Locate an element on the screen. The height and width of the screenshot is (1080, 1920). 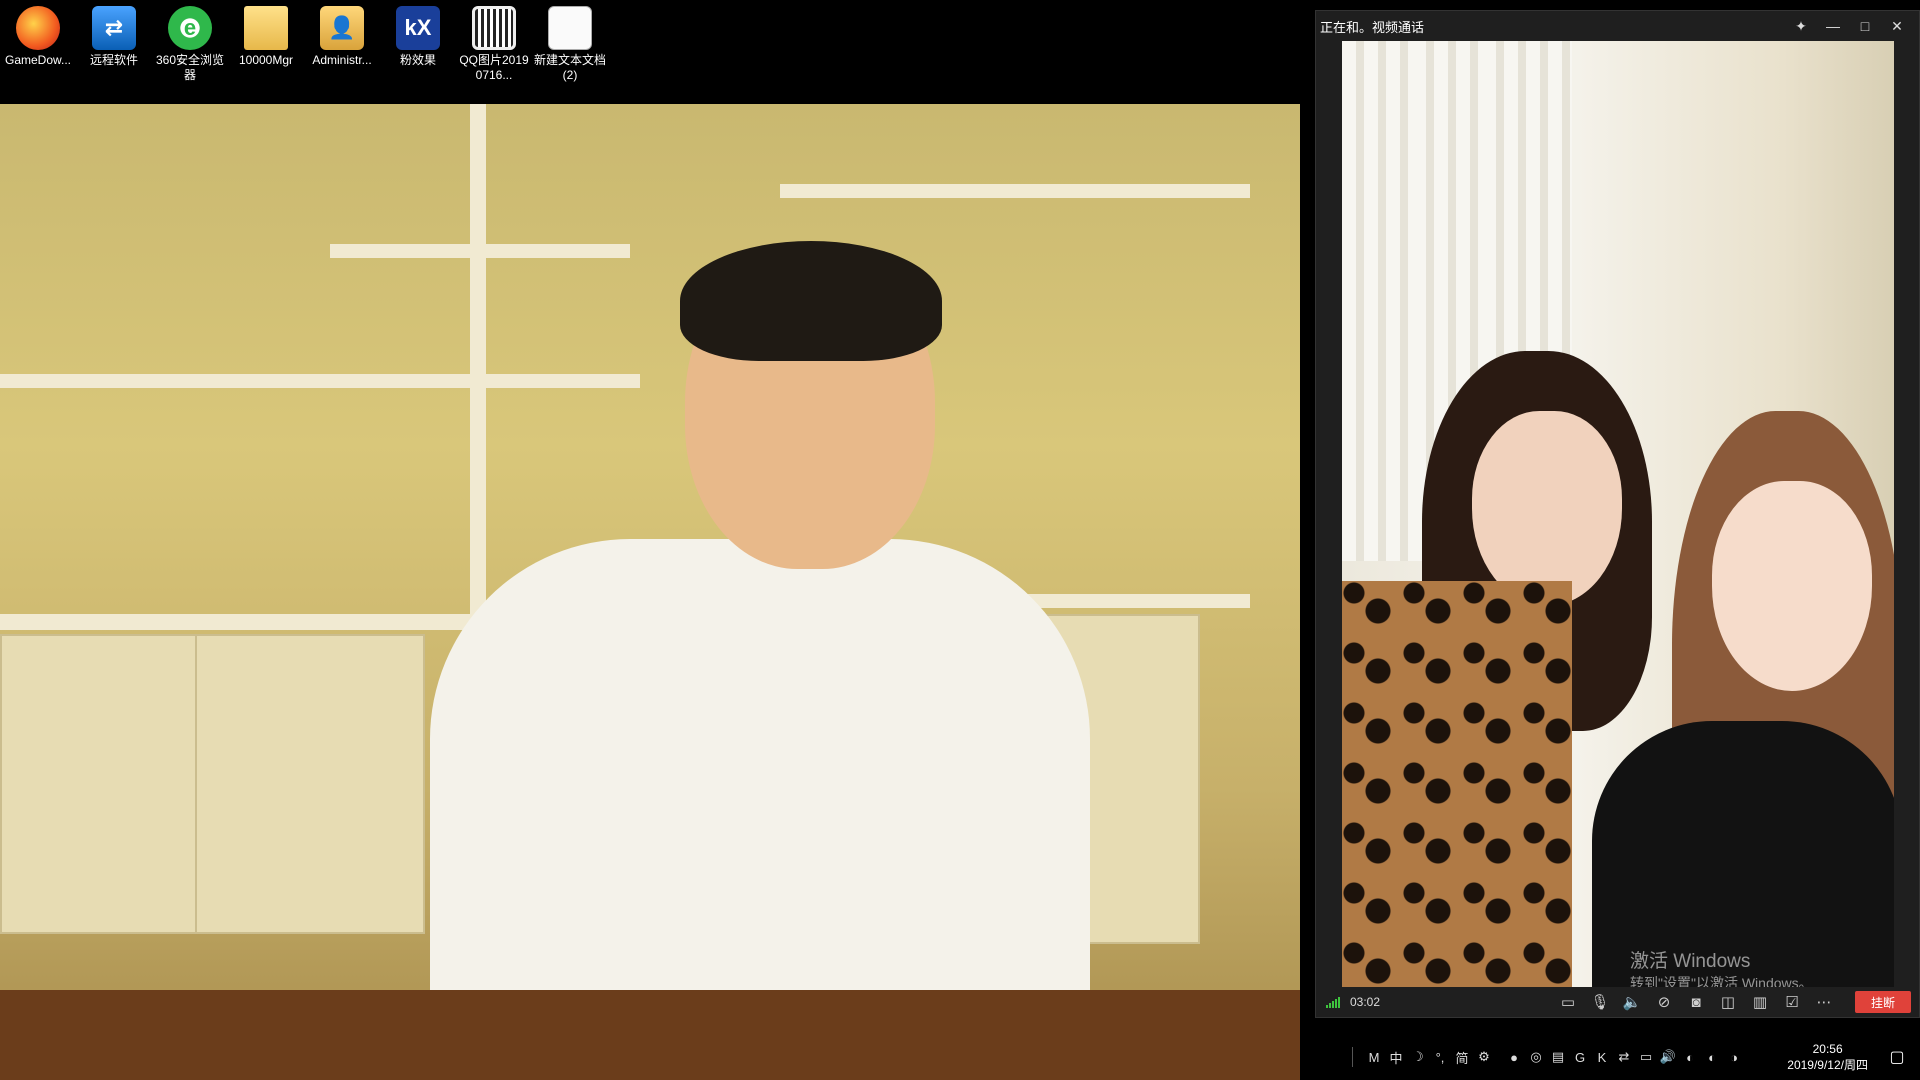
desktop-icon-label: 10000Mgr is located at coordinates (266, 60).